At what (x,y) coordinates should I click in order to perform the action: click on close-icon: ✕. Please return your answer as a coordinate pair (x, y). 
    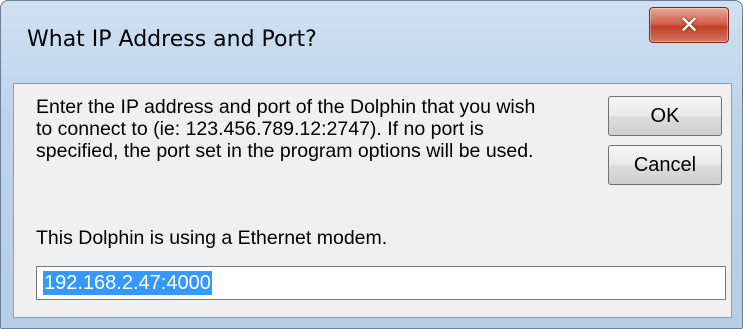
    Looking at the image, I should click on (689, 25).